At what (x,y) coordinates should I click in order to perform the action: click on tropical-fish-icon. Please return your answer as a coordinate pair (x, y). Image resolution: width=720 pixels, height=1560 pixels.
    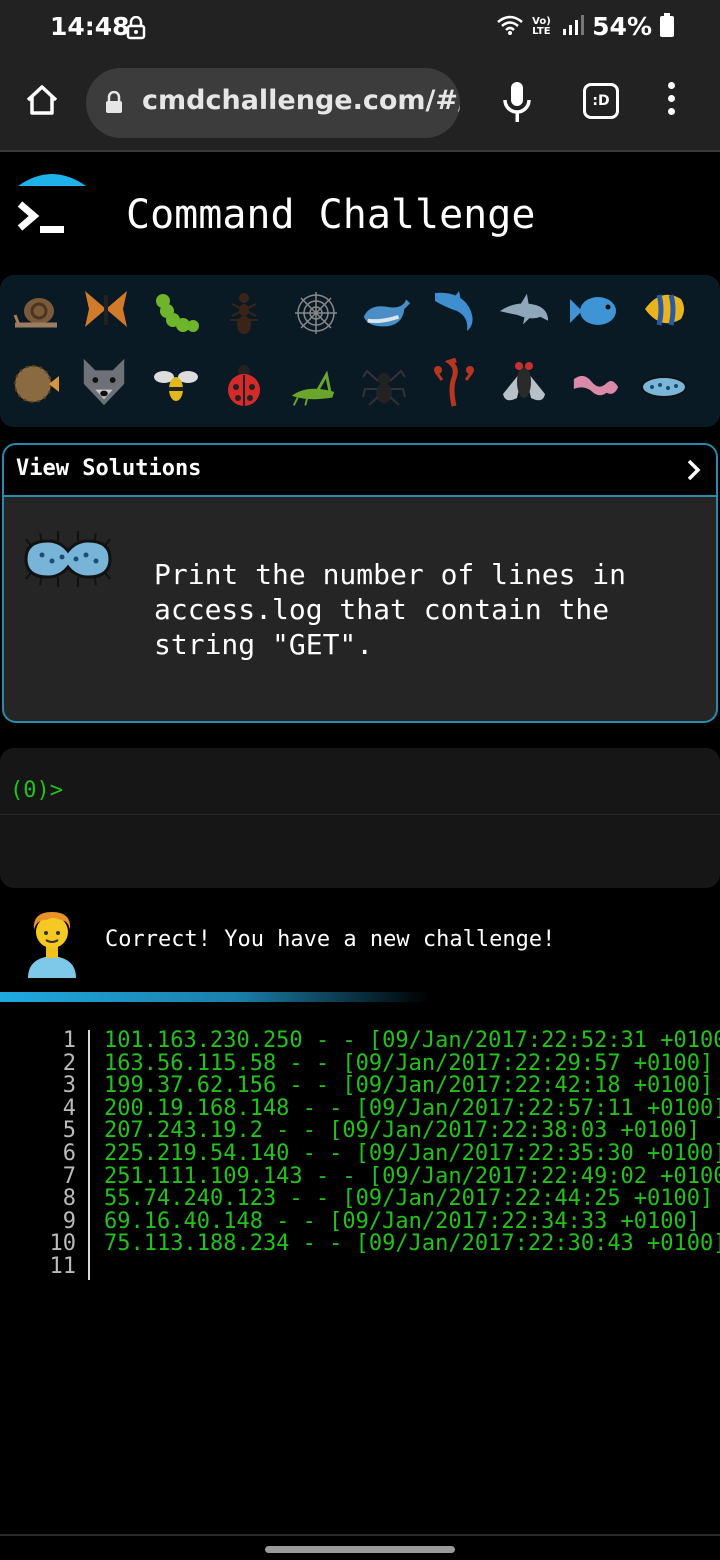
    Looking at the image, I should click on (664, 309).